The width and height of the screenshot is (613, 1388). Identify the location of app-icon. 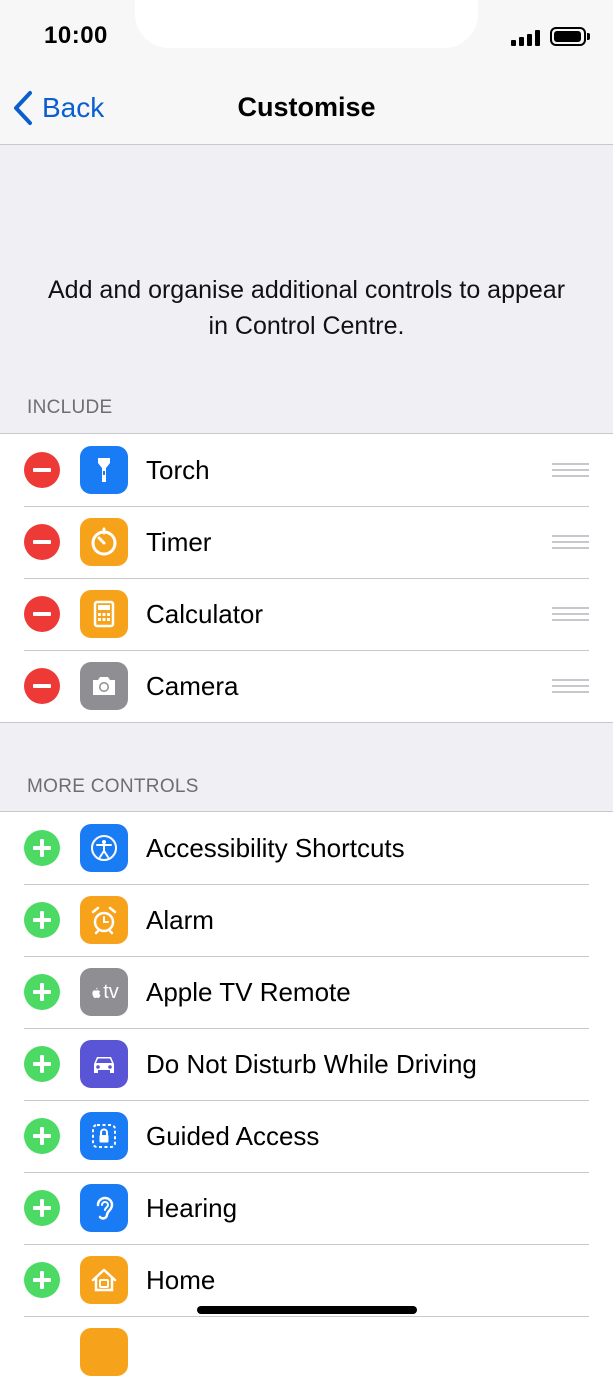
(104, 1352).